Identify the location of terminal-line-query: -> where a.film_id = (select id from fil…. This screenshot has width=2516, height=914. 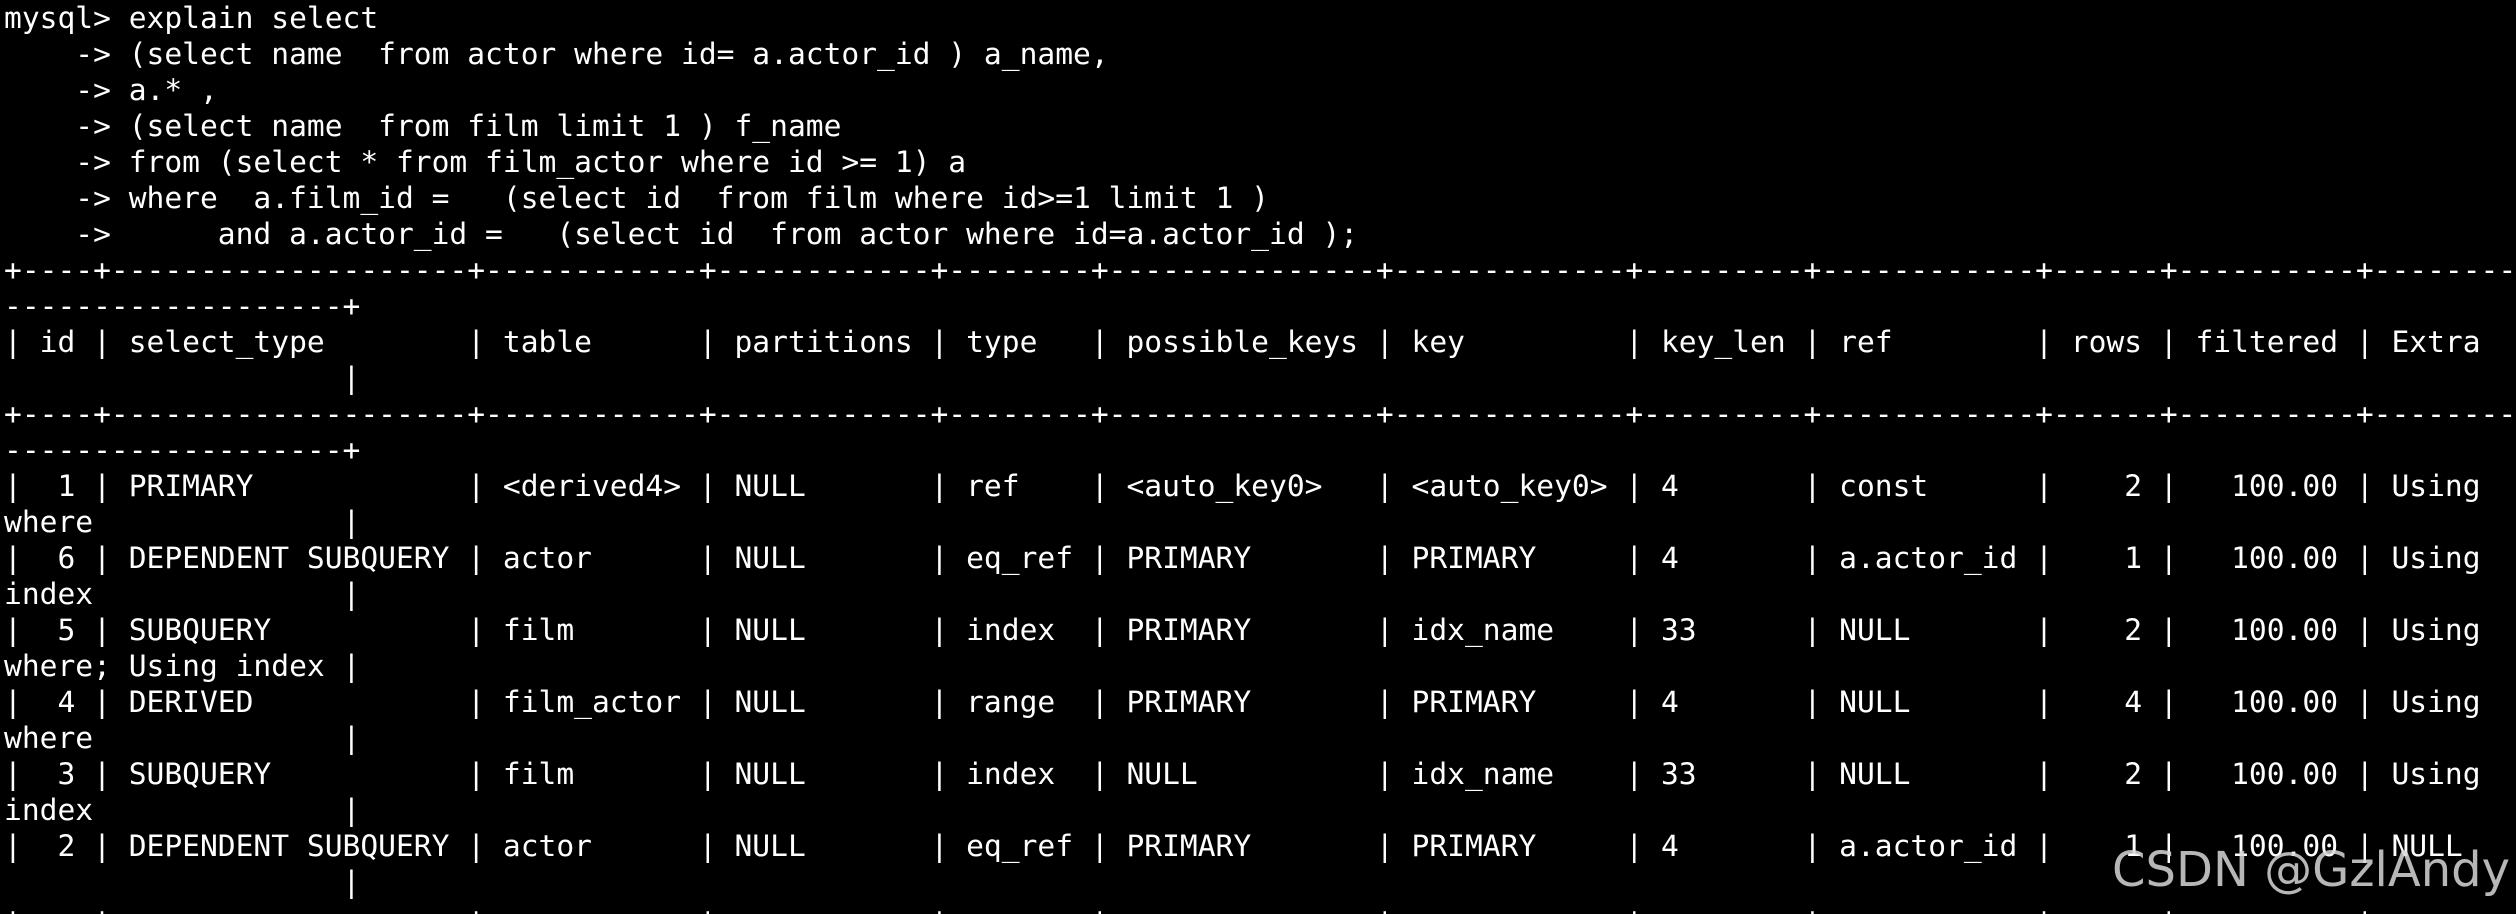
(637, 198).